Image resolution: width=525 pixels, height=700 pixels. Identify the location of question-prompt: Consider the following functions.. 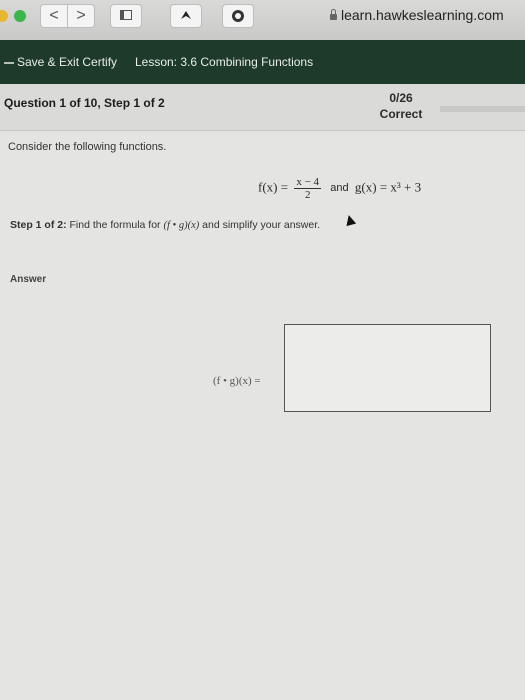
(87, 147).